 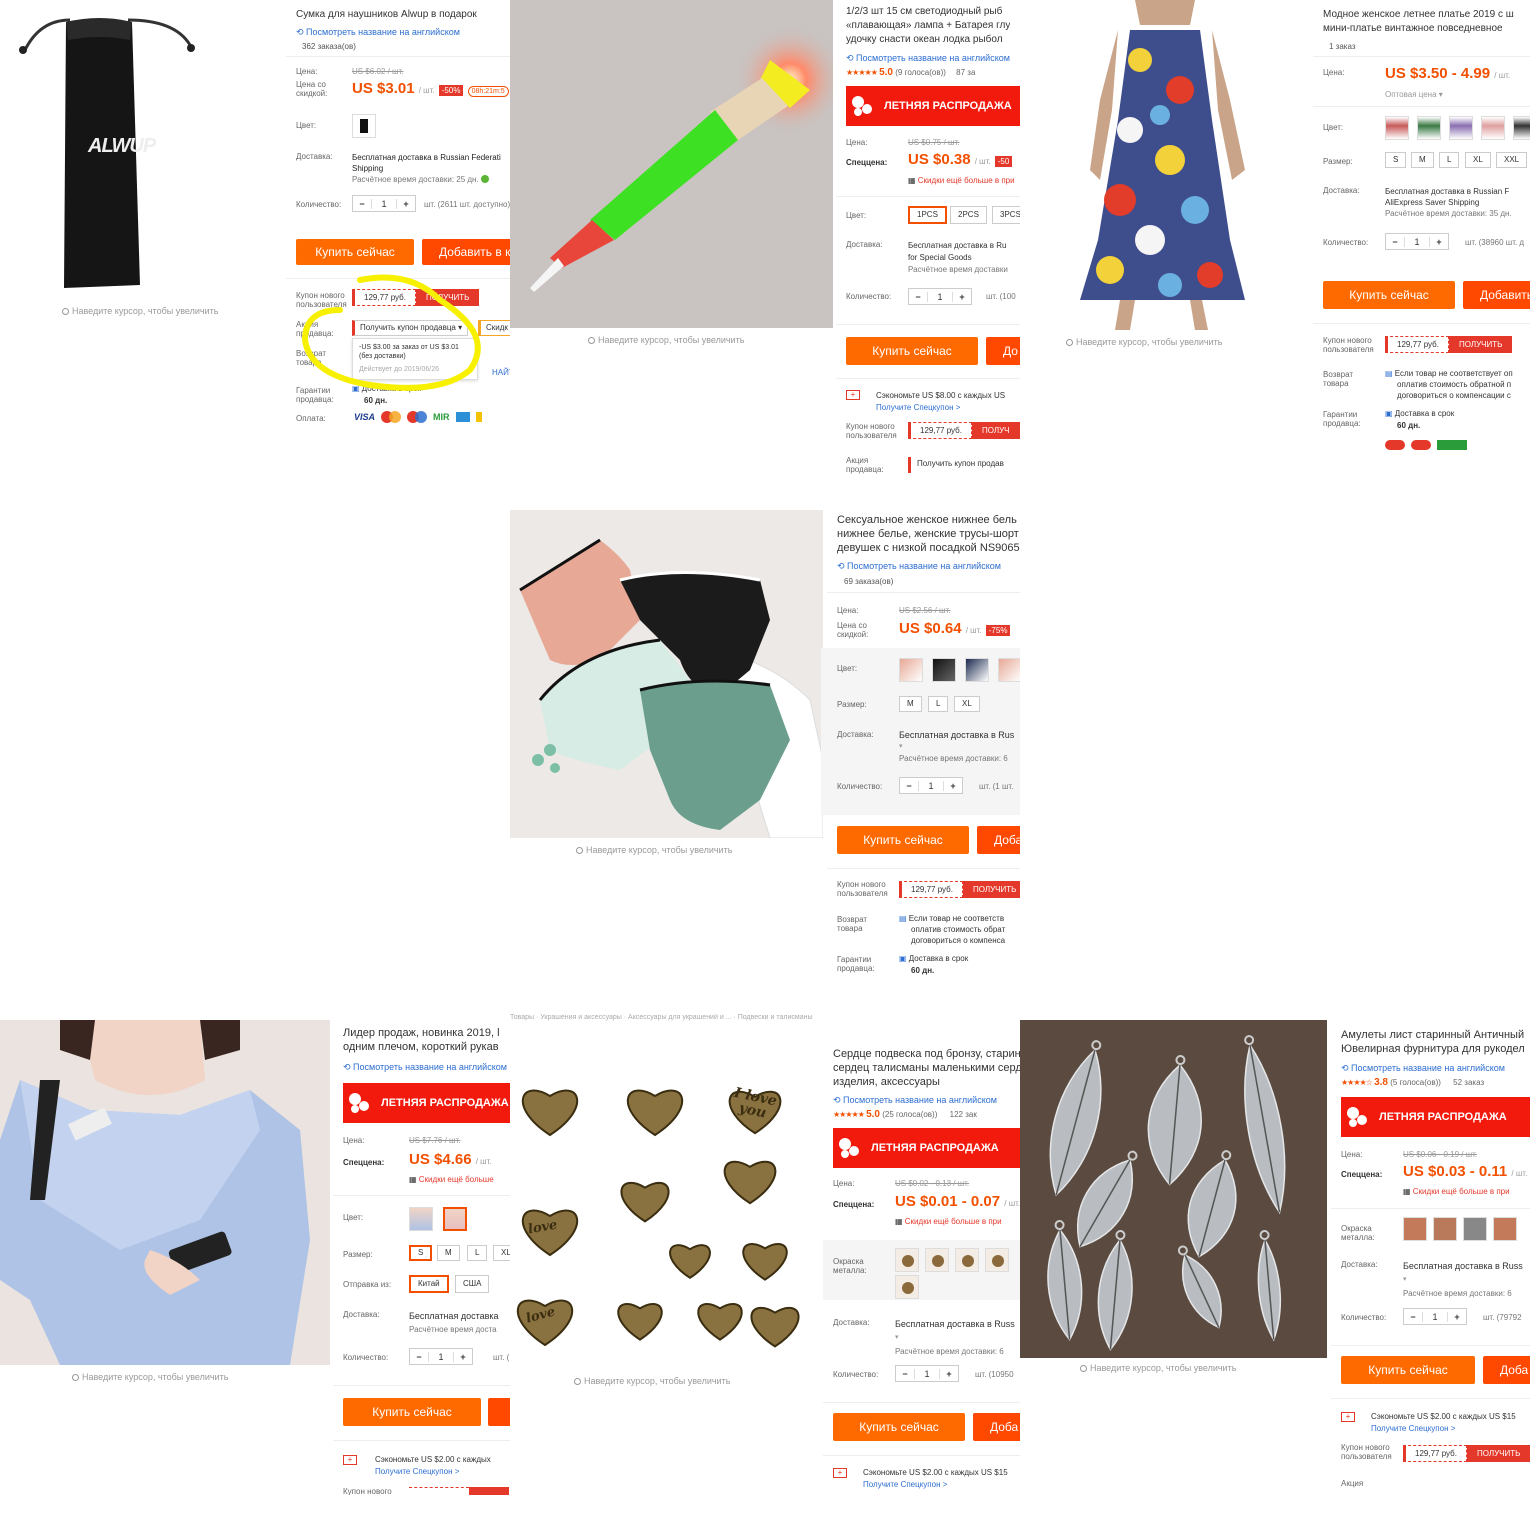 What do you see at coordinates (466, 252) in the screenshot?
I see `add-to-cart-button: Добавить в ко` at bounding box center [466, 252].